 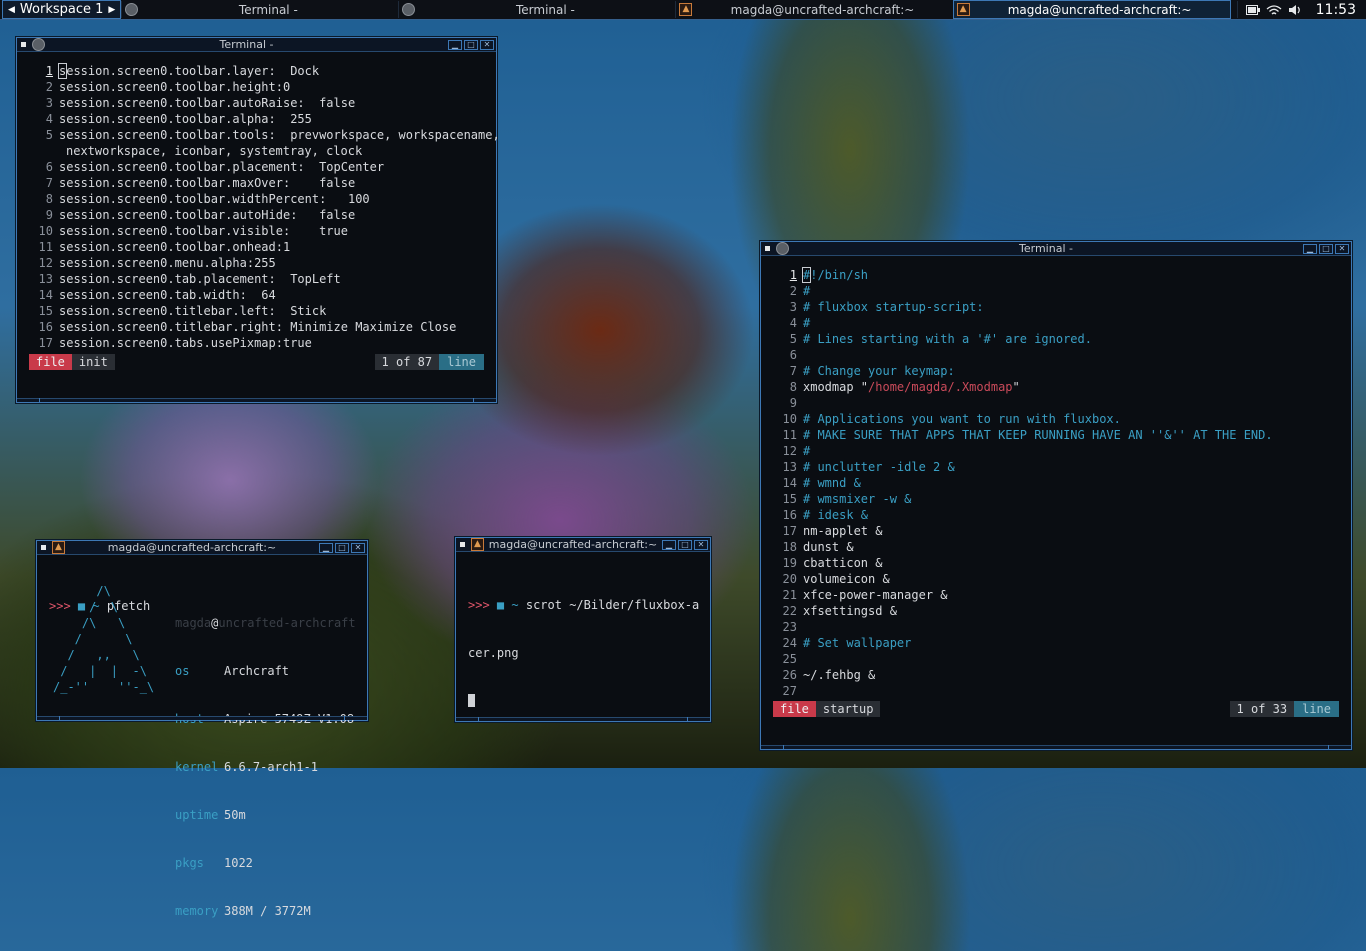 What do you see at coordinates (1058, 563) in the screenshot?
I see `editor-line: 19 cbatticon &` at bounding box center [1058, 563].